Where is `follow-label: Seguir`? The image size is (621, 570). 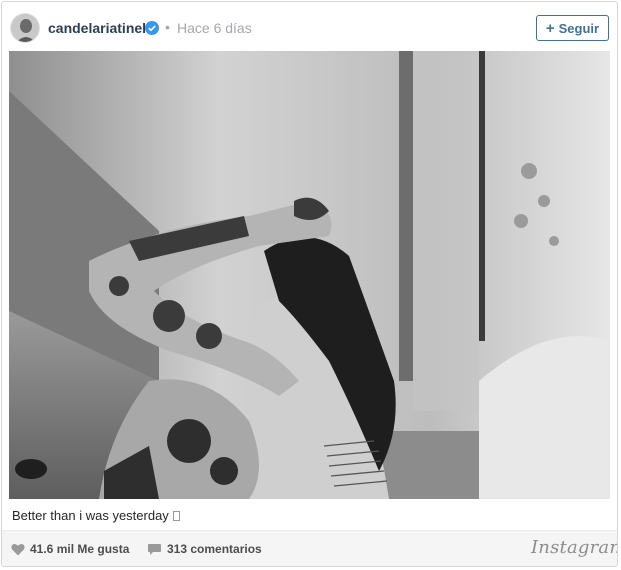
follow-label: Seguir is located at coordinates (579, 28).